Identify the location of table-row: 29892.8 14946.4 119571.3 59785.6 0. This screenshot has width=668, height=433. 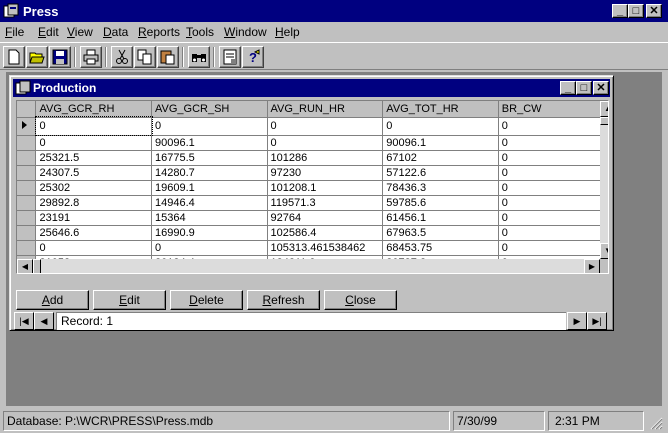
(312, 203).